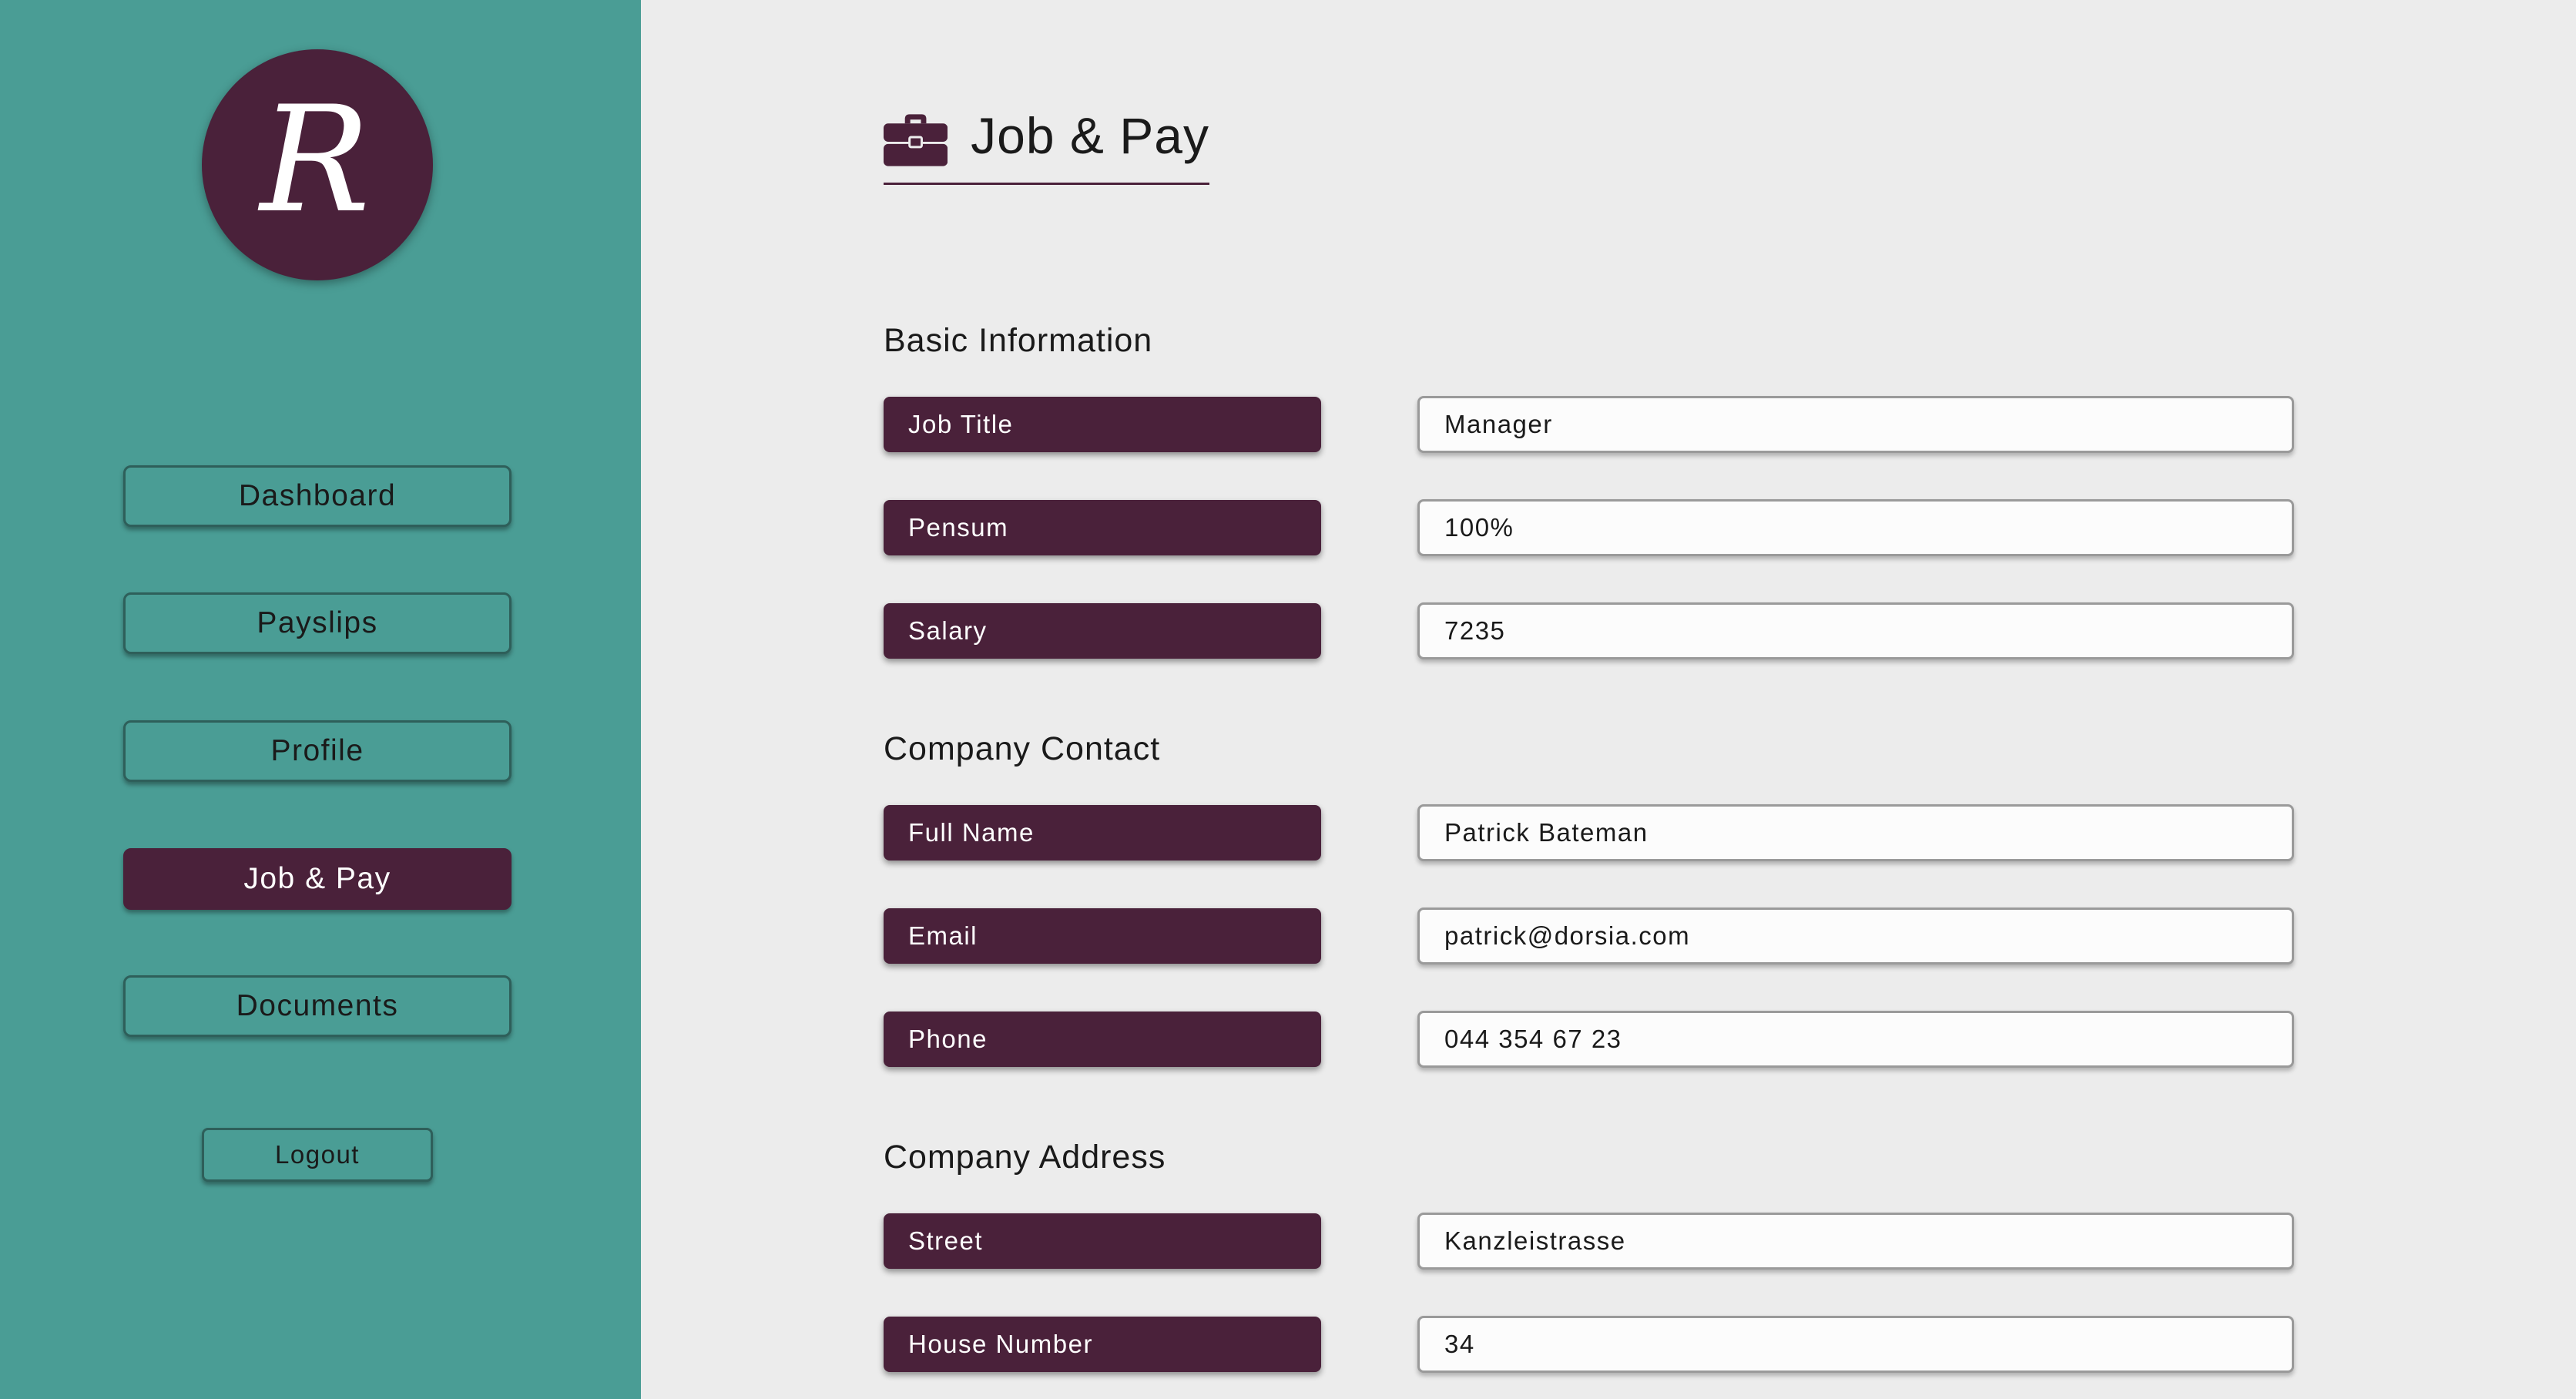 This screenshot has height=1399, width=2576. What do you see at coordinates (1855, 936) in the screenshot?
I see `email-field` at bounding box center [1855, 936].